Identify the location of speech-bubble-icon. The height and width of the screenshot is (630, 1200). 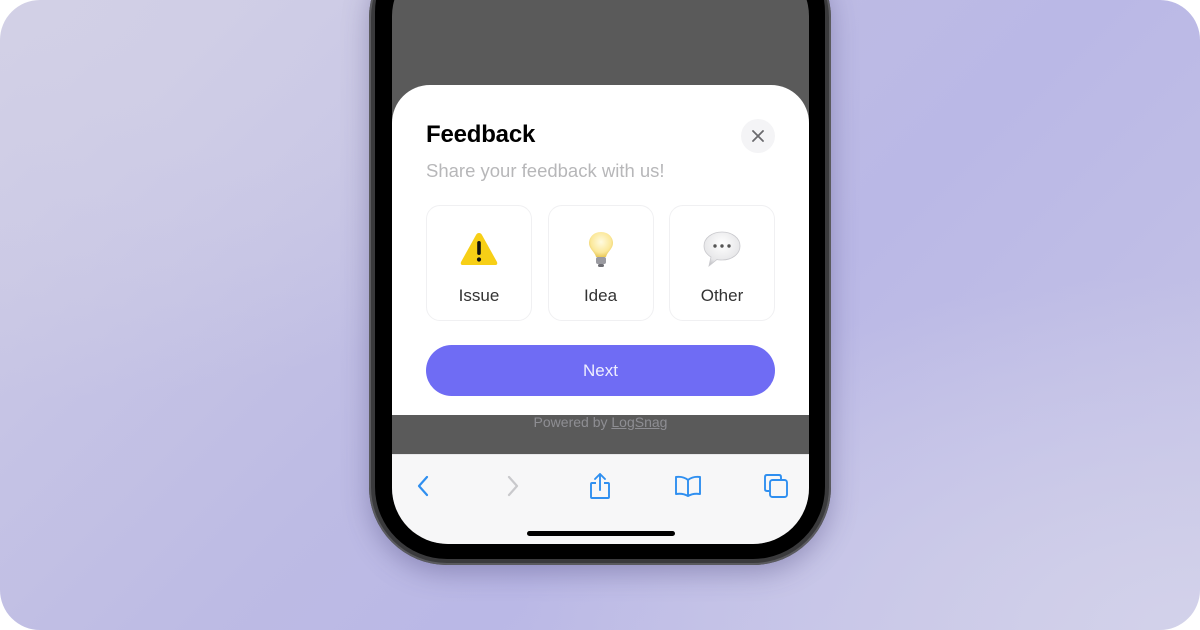
(722, 249).